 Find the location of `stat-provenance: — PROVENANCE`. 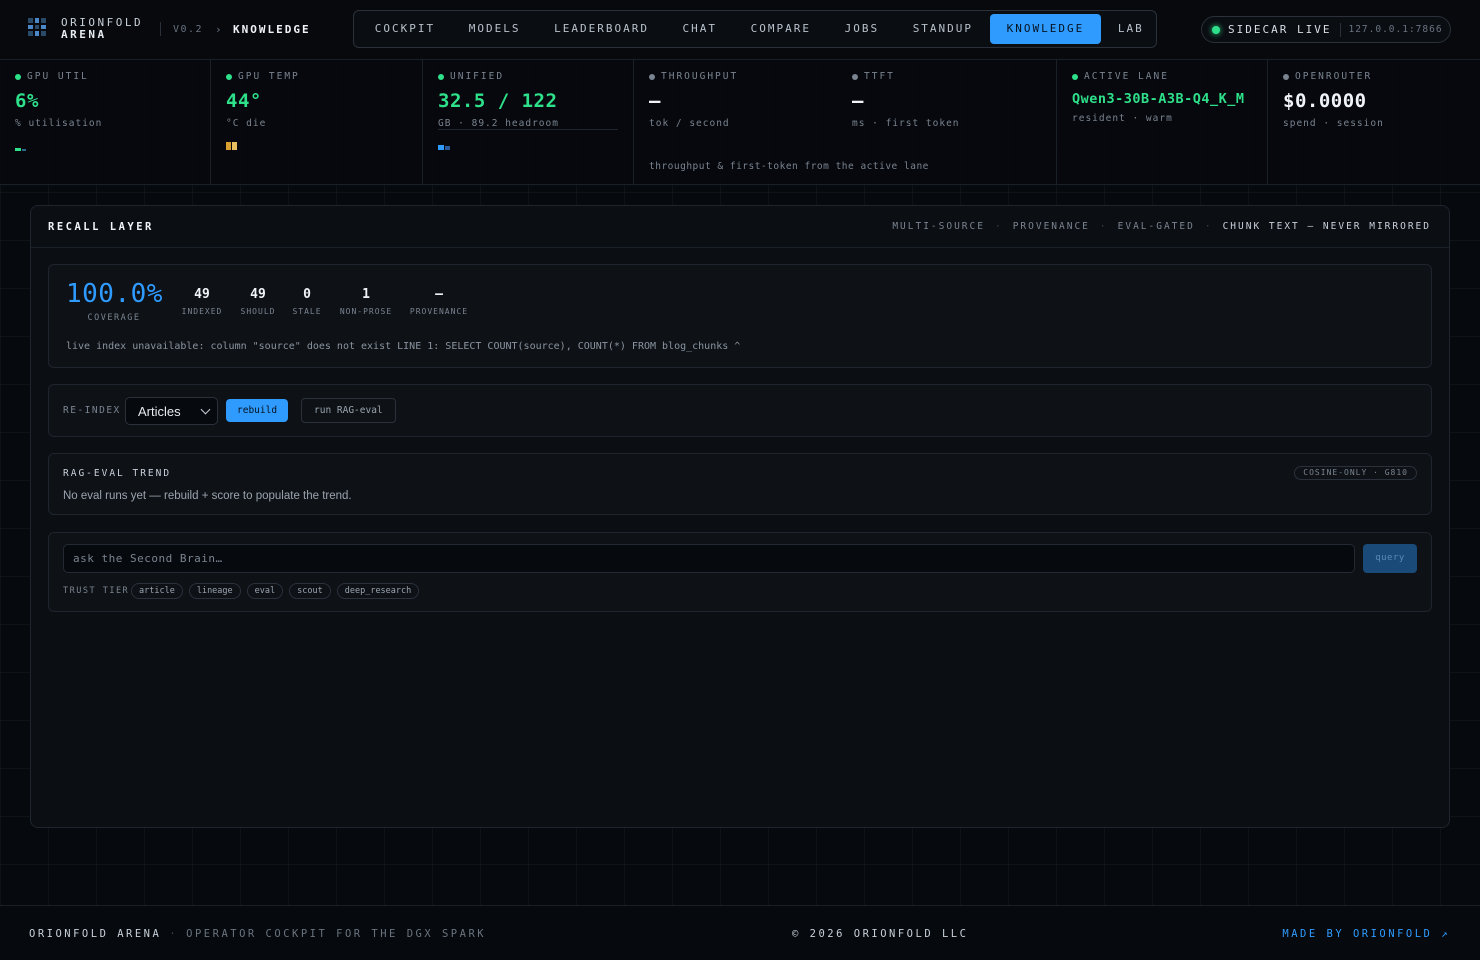

stat-provenance: — PROVENANCE is located at coordinates (439, 301).